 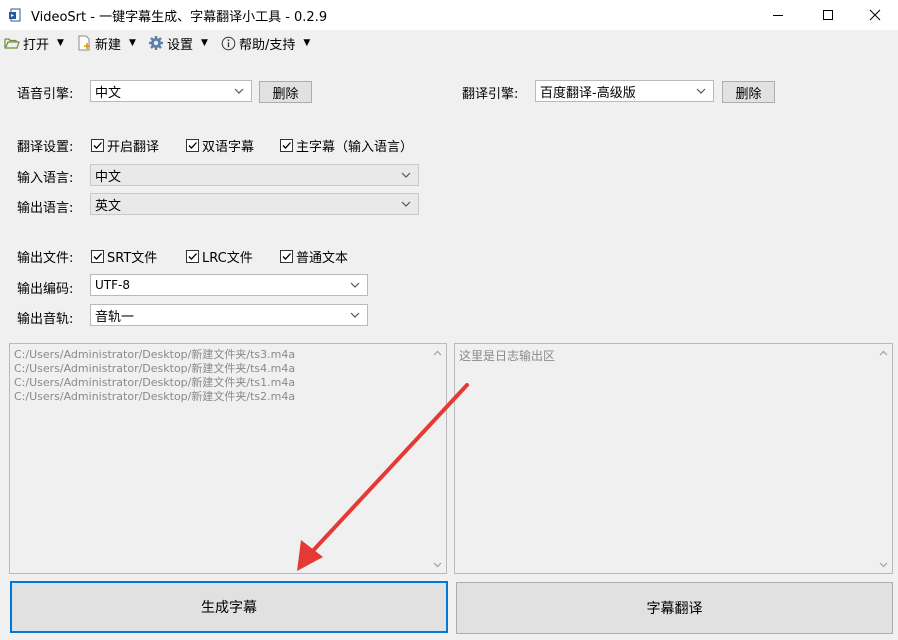 What do you see at coordinates (156, 43) in the screenshot?
I see `gear-icon` at bounding box center [156, 43].